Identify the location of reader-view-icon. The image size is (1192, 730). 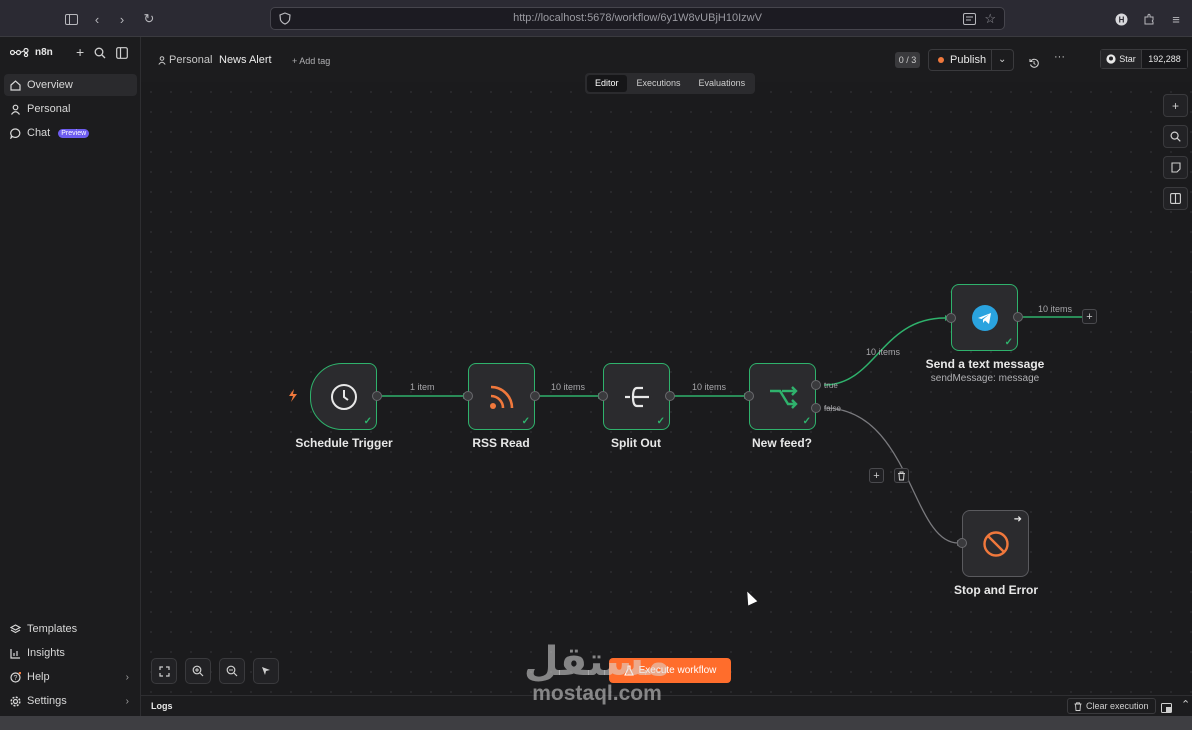
(969, 21).